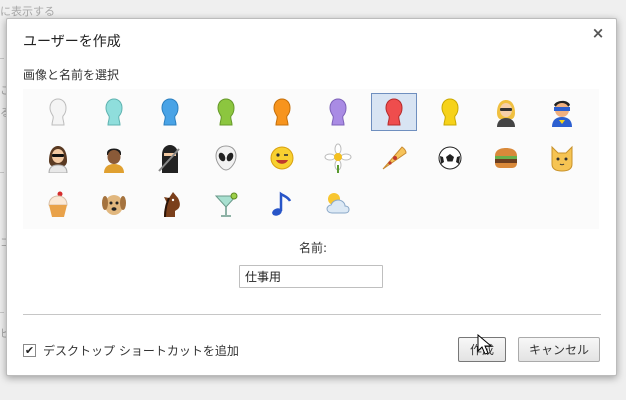 This screenshot has width=626, height=400. I want to click on purple-user-avatar, so click(338, 112).